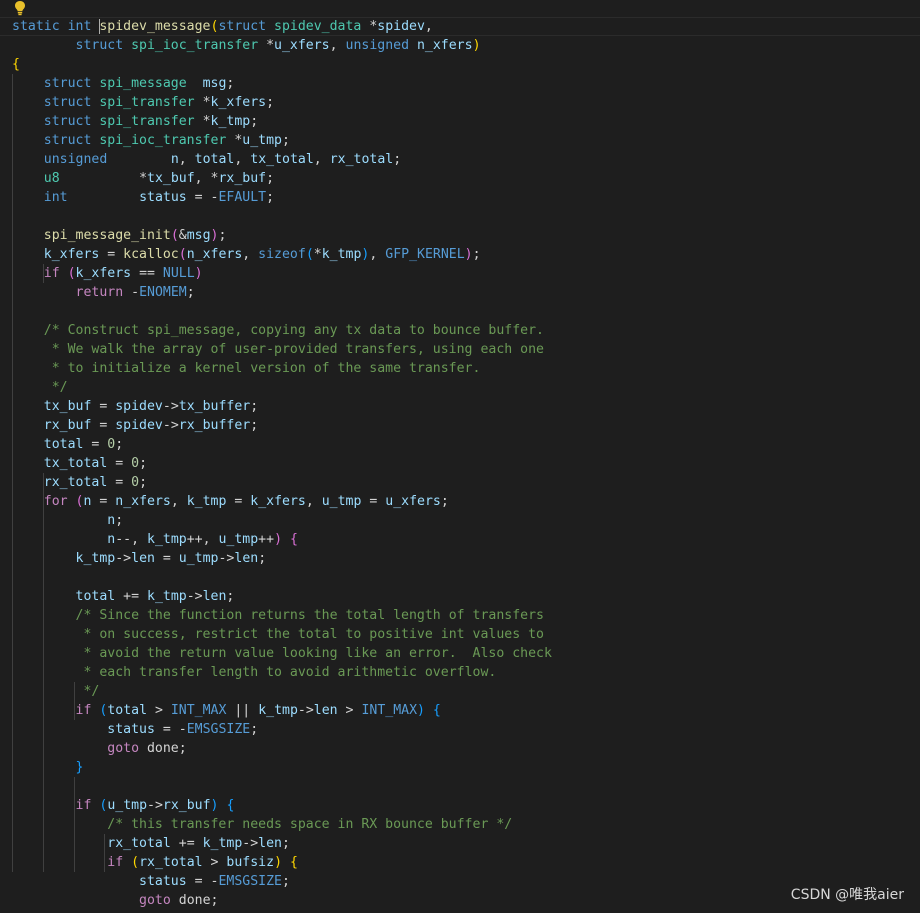 The image size is (920, 913). What do you see at coordinates (321, 159) in the screenshot?
I see `code-token: ,` at bounding box center [321, 159].